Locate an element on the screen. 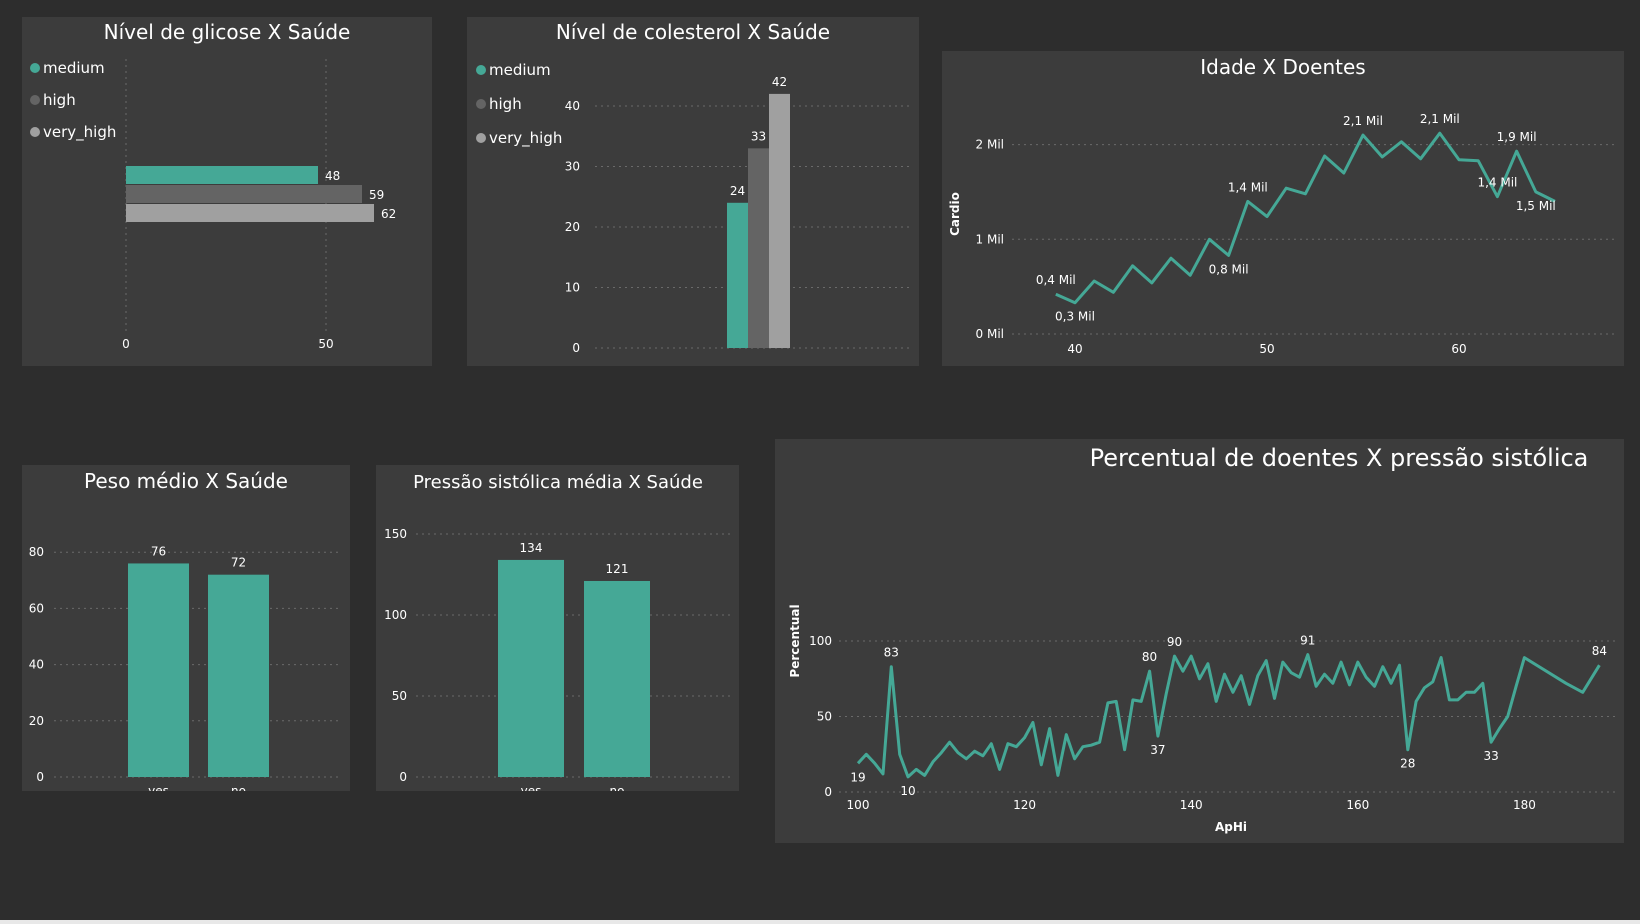 This screenshot has height=924, width=1640. data-label: 72 is located at coordinates (238, 563).